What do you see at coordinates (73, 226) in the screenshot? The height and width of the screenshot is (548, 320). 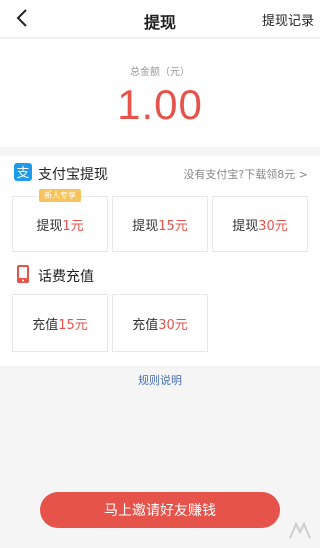 I see `option-amount: 1元` at bounding box center [73, 226].